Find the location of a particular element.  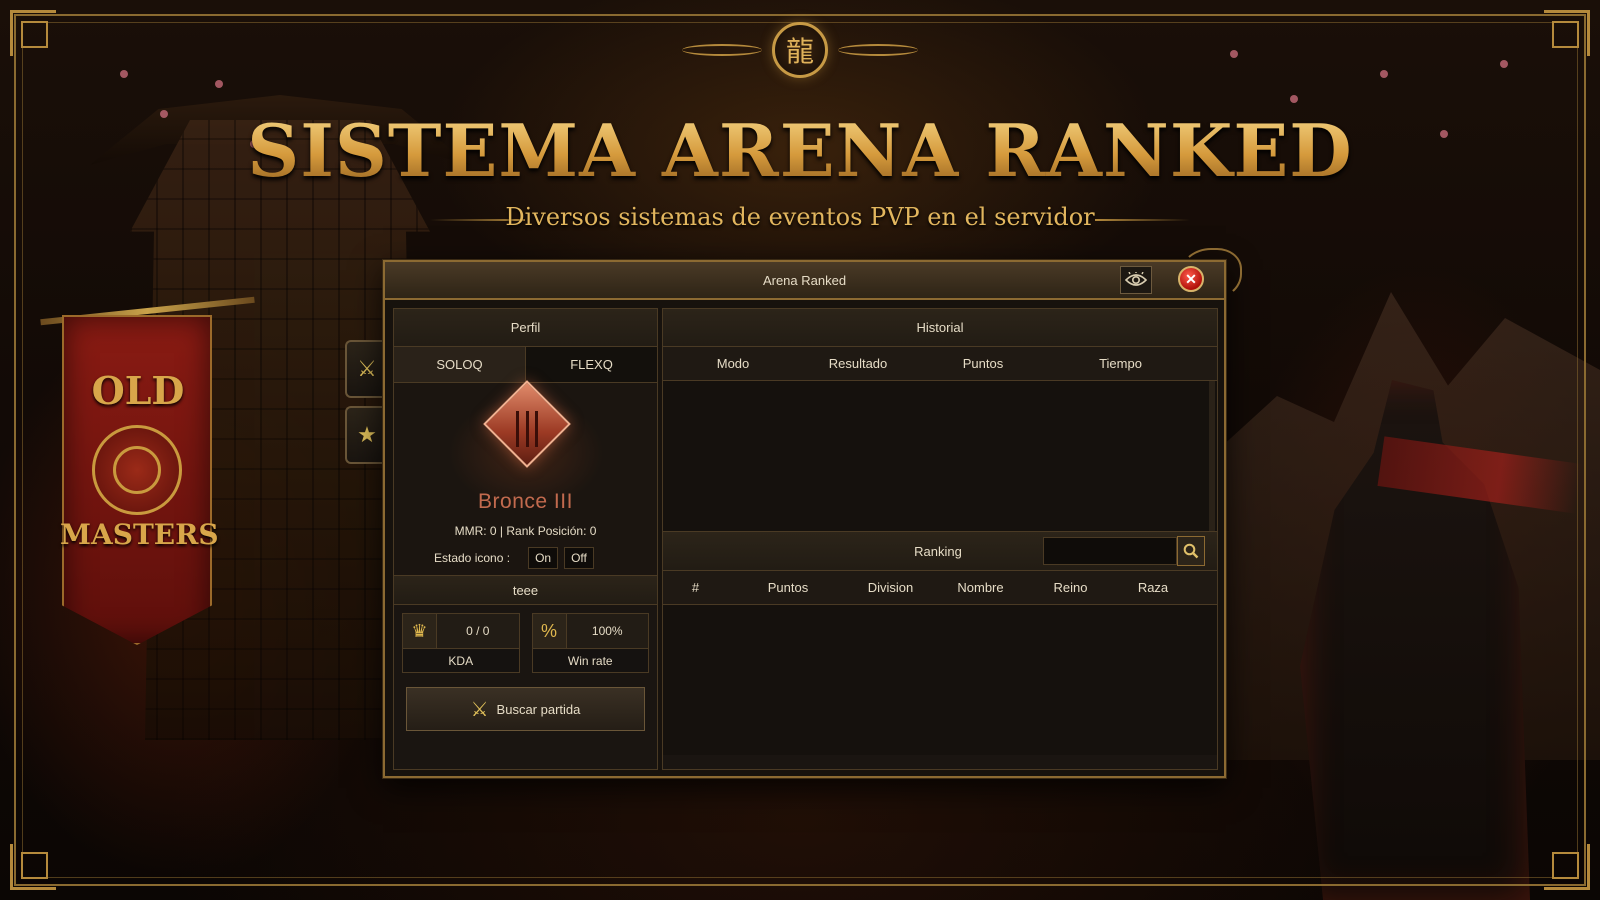

winrate-value: 100% is located at coordinates (607, 631).